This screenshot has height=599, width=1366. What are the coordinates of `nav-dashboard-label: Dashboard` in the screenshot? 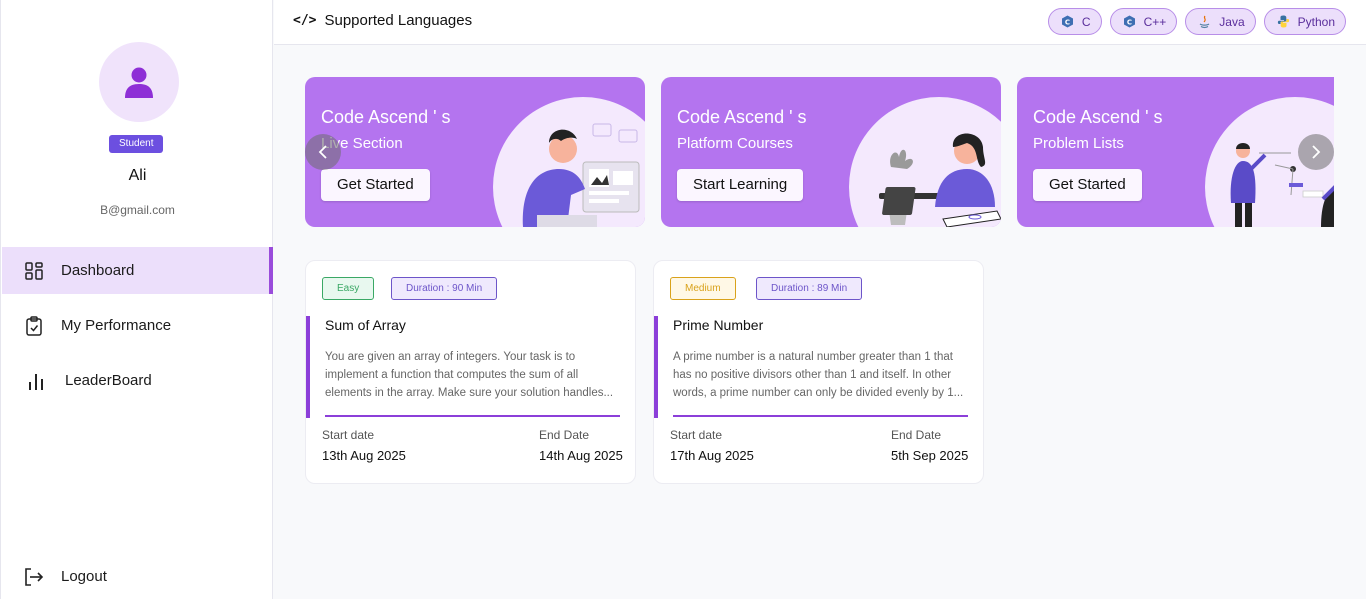 It's located at (98, 270).